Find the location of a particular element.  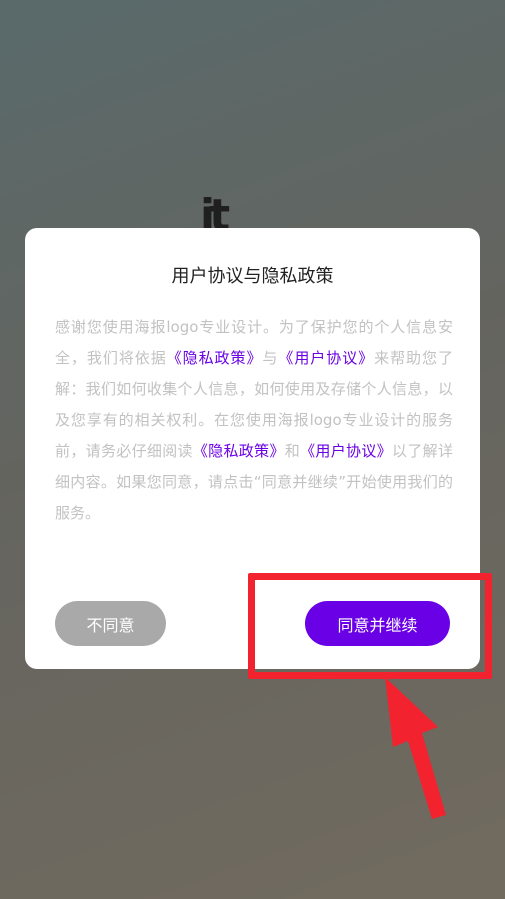

annotation-highlight-box is located at coordinates (370, 626).